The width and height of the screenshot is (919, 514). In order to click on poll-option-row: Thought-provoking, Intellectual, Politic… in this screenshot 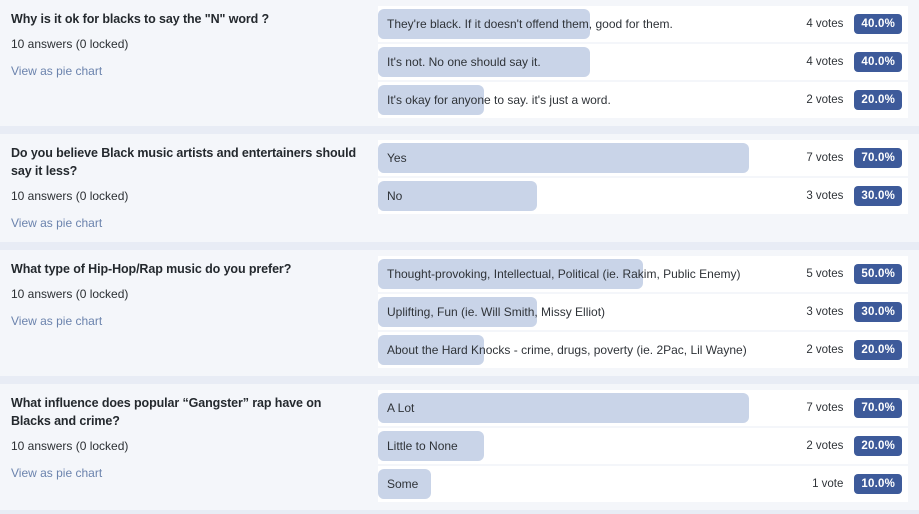, I will do `click(643, 273)`.